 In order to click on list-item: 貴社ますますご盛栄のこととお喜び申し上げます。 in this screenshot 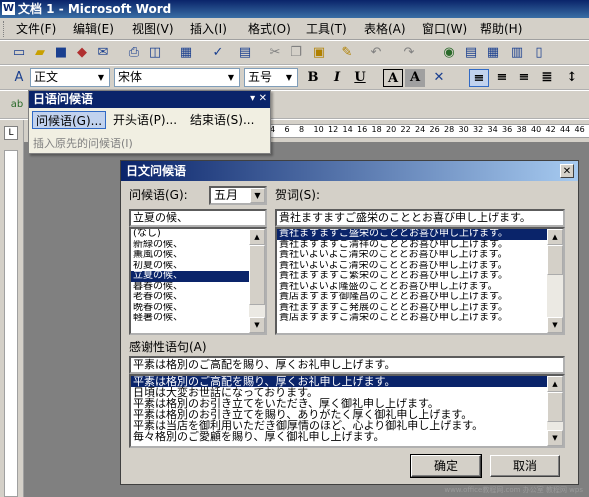, I will do `click(420, 234)`.